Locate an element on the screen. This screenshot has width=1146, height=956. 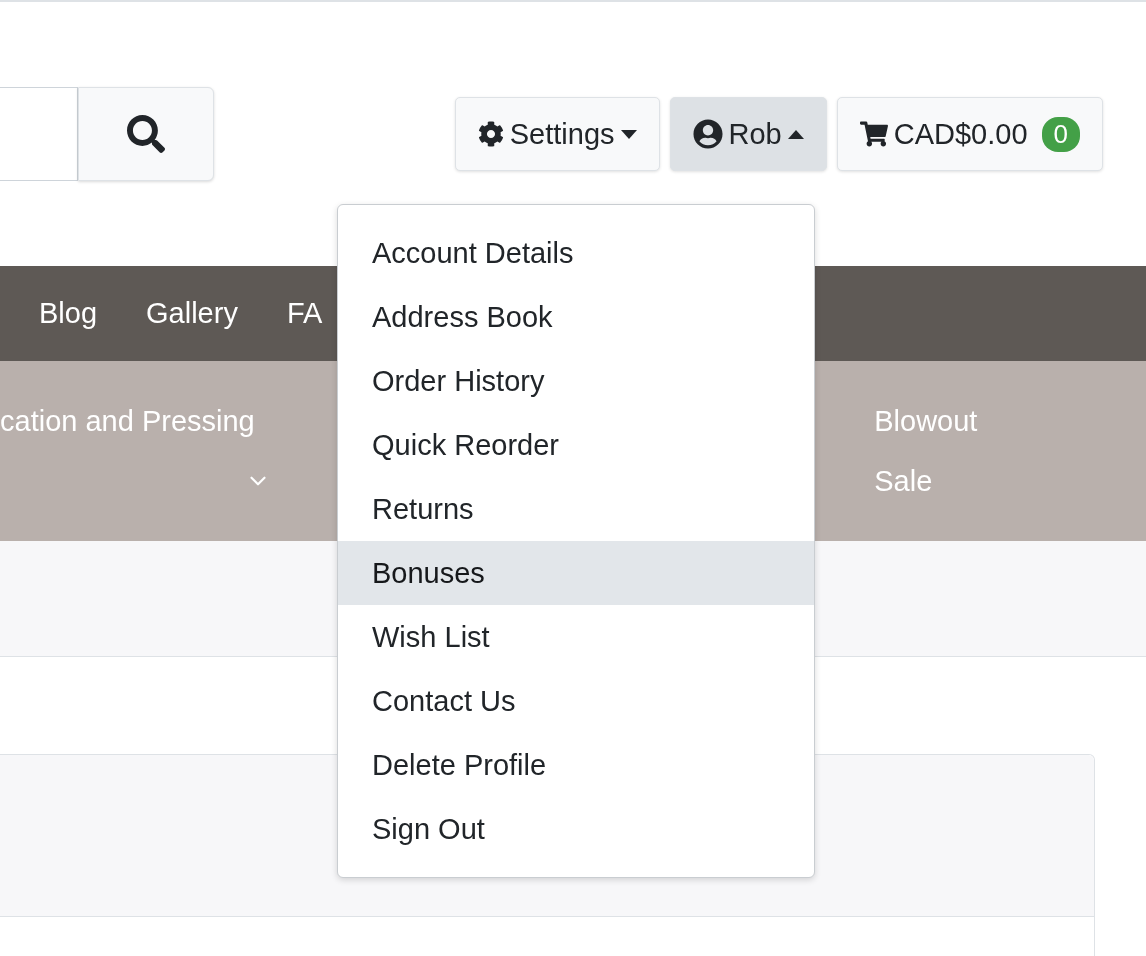
user-icon is located at coordinates (707, 134).